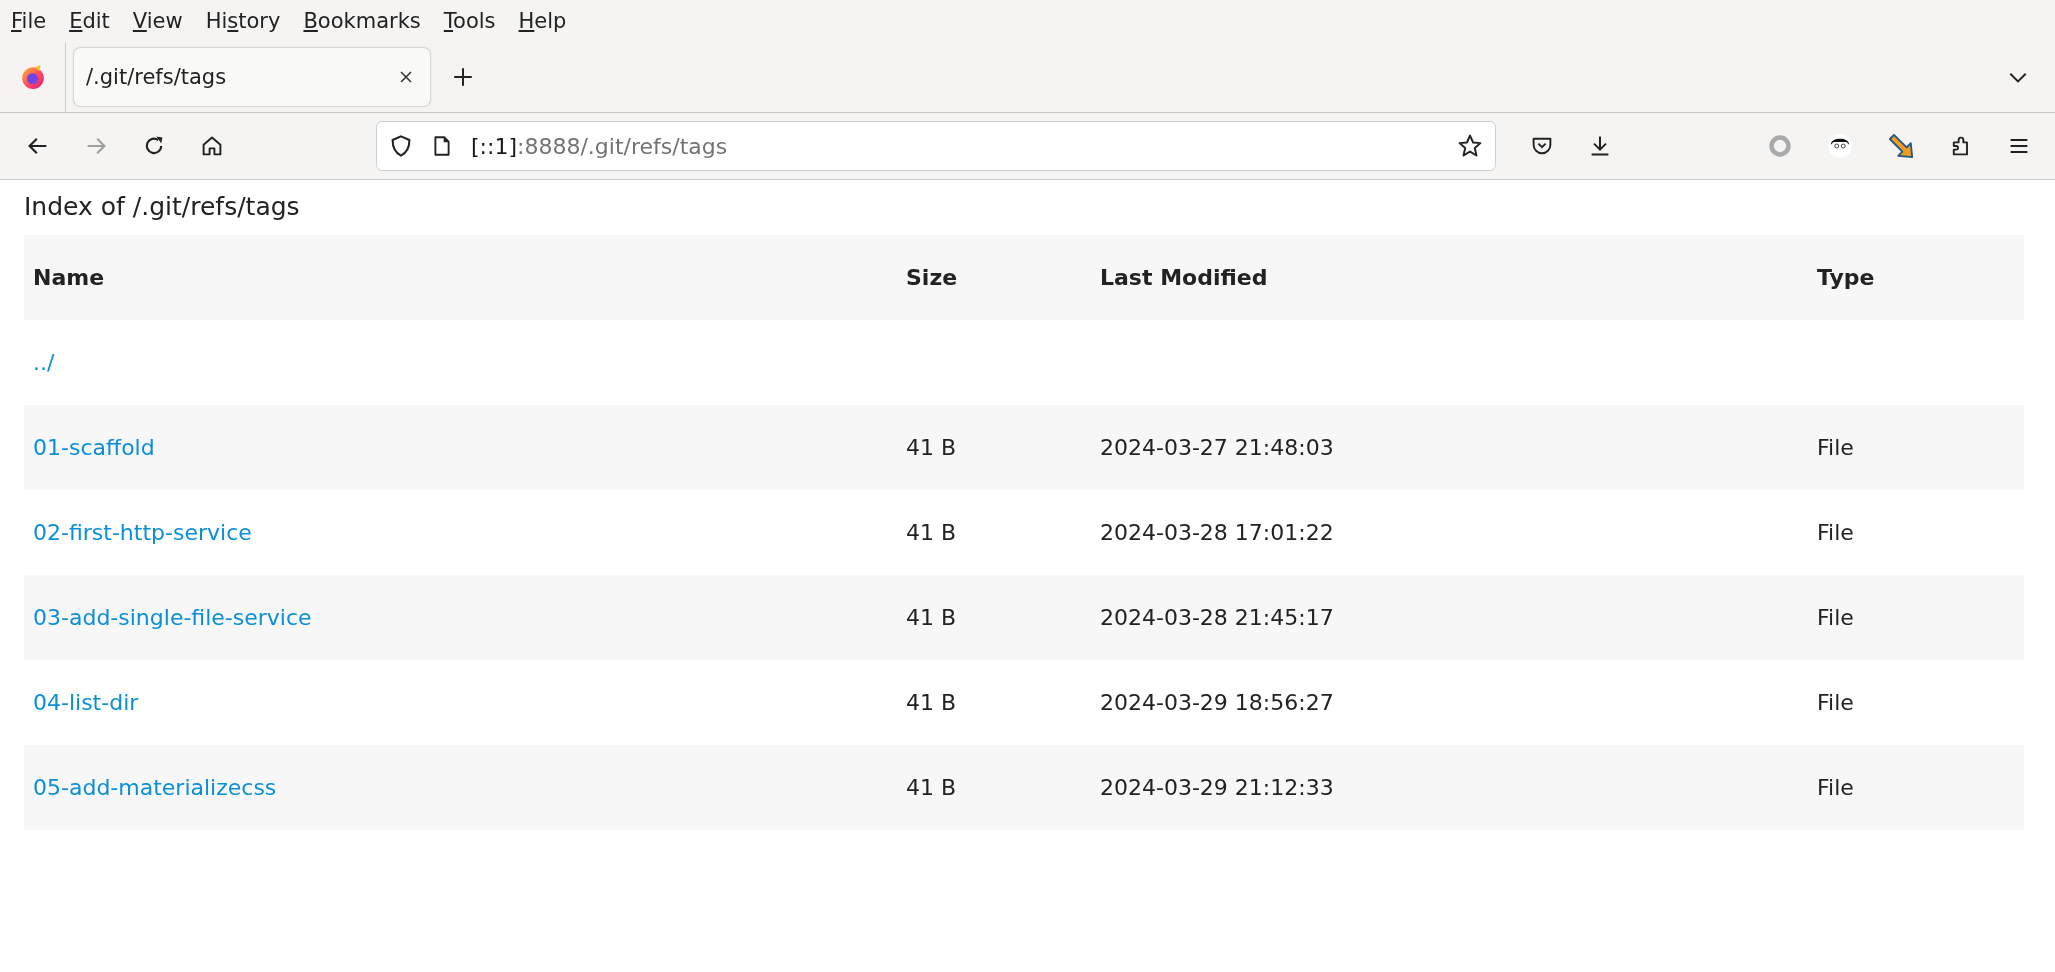 This screenshot has height=972, width=2055. Describe the element at coordinates (1901, 146) in the screenshot. I see `arrow-extension-icon` at that location.